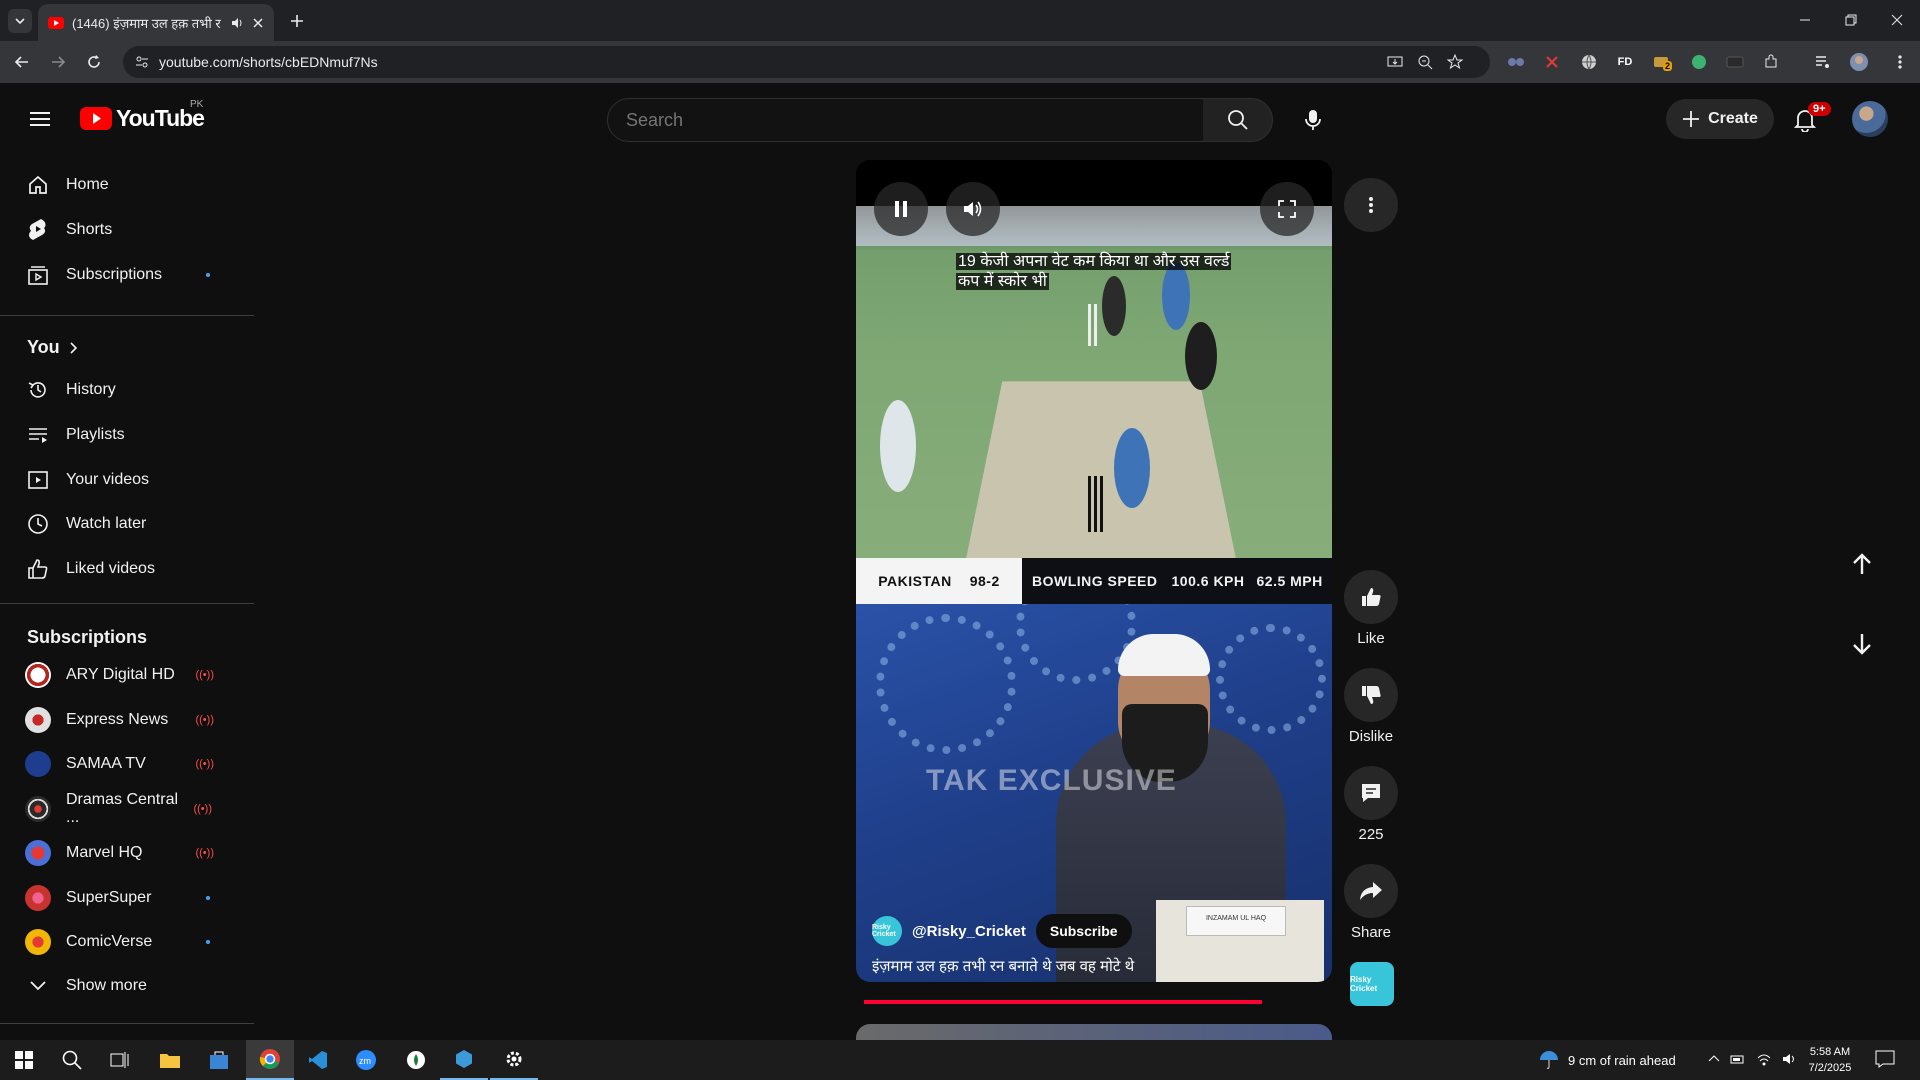 This screenshot has width=1920, height=1080. What do you see at coordinates (170, 1060) in the screenshot?
I see `file-explorer-app` at bounding box center [170, 1060].